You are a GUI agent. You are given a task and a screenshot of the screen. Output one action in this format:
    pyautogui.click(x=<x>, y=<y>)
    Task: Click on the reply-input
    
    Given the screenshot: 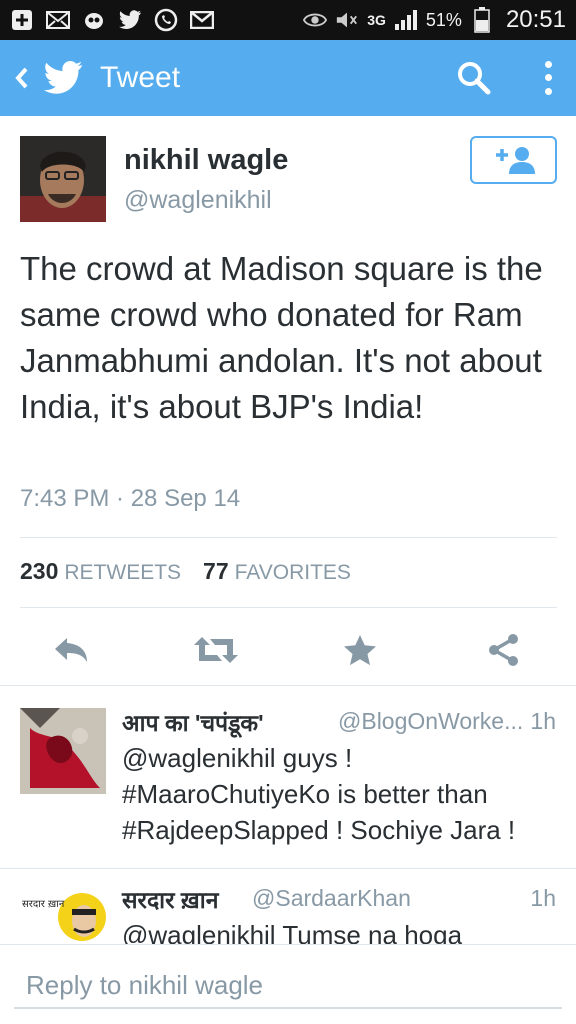 What is the action you would take?
    pyautogui.click(x=288, y=986)
    